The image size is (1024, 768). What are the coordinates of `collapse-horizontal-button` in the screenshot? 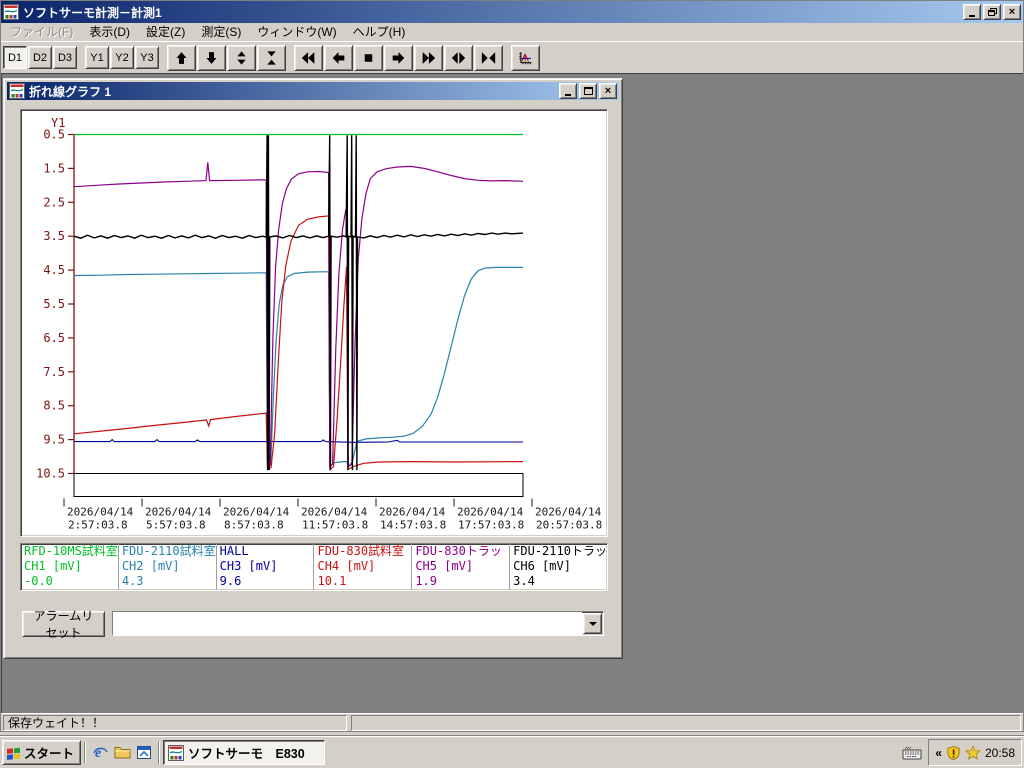 It's located at (488, 57).